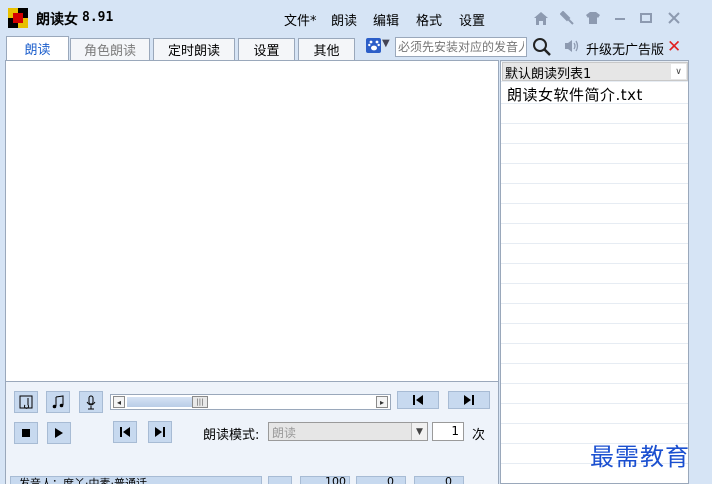 This screenshot has width=712, height=484. Describe the element at coordinates (98, 17) in the screenshot. I see `app-version: 8.91` at that location.